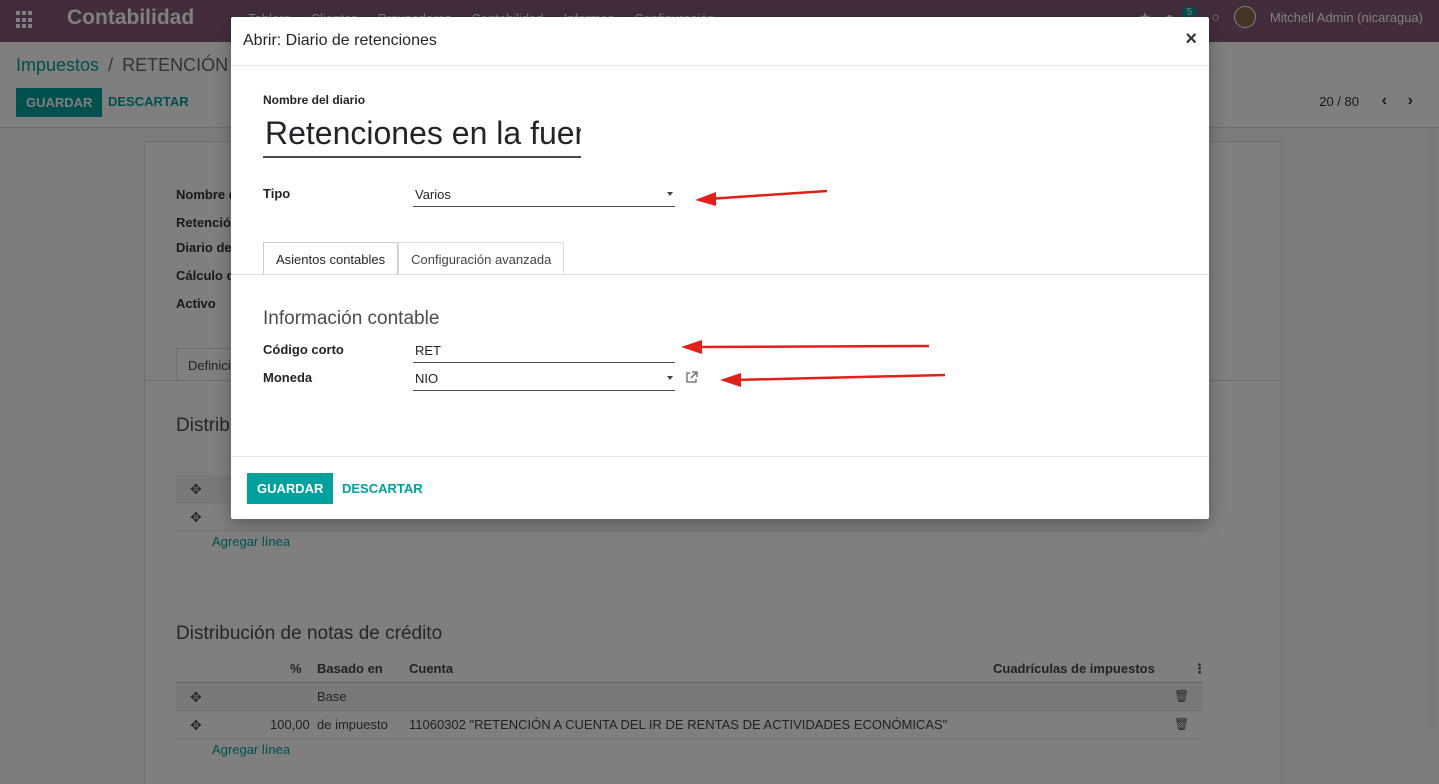 This screenshot has width=1439, height=784. I want to click on modal-save-button: GUARDAR, so click(290, 488).